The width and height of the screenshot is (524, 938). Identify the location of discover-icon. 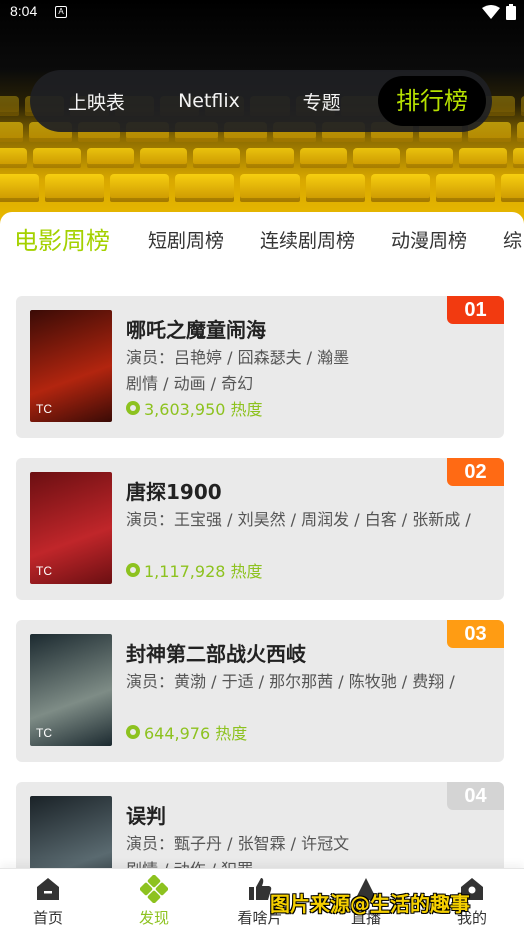
(154, 889).